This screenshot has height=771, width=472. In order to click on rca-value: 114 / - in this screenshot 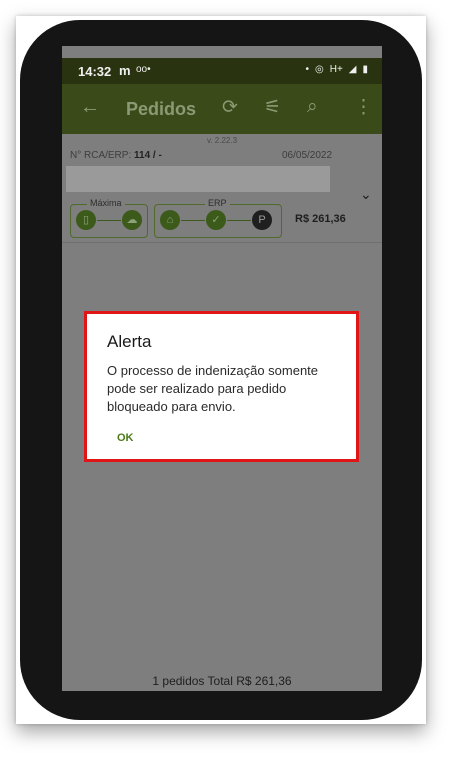, I will do `click(148, 155)`.